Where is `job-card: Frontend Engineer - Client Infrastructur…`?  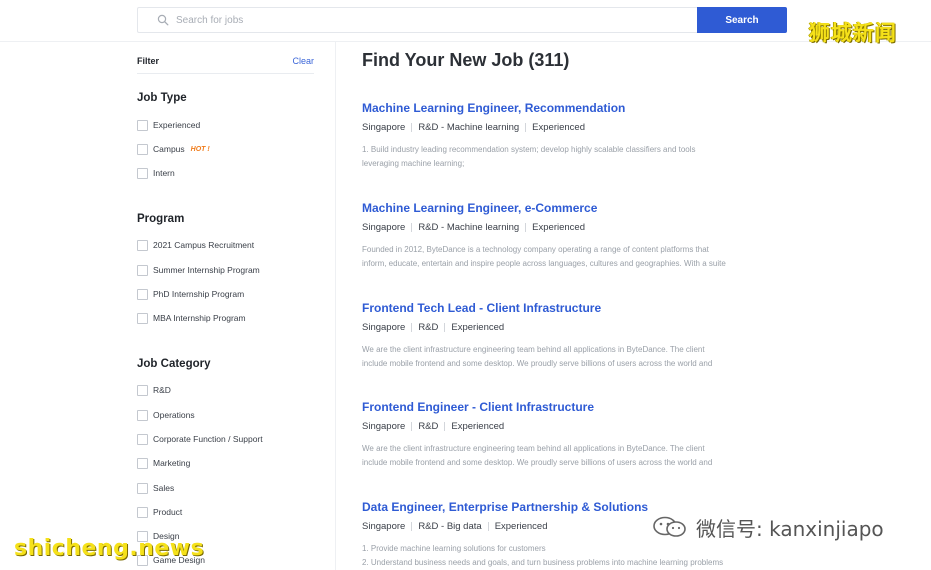
job-card: Frontend Engineer - Client Infrastructur… is located at coordinates (577, 435).